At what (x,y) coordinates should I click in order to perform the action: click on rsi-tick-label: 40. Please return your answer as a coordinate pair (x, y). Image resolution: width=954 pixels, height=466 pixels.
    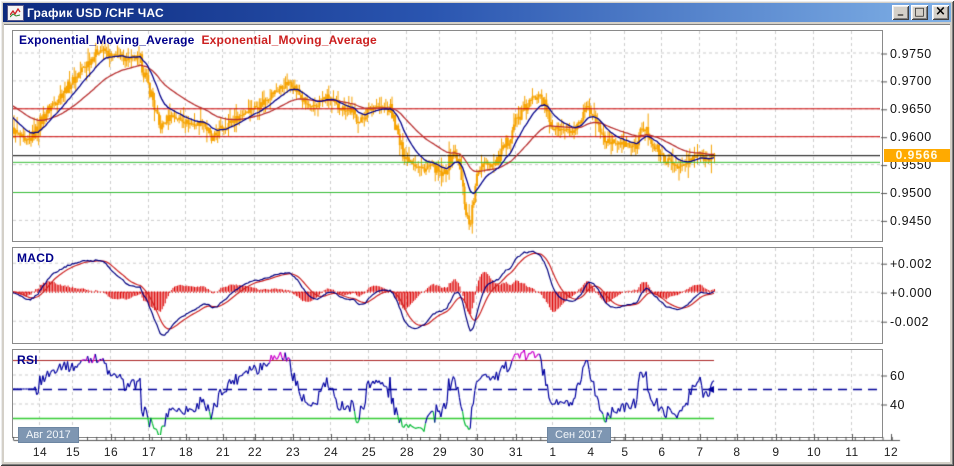
    Looking at the image, I should click on (898, 404).